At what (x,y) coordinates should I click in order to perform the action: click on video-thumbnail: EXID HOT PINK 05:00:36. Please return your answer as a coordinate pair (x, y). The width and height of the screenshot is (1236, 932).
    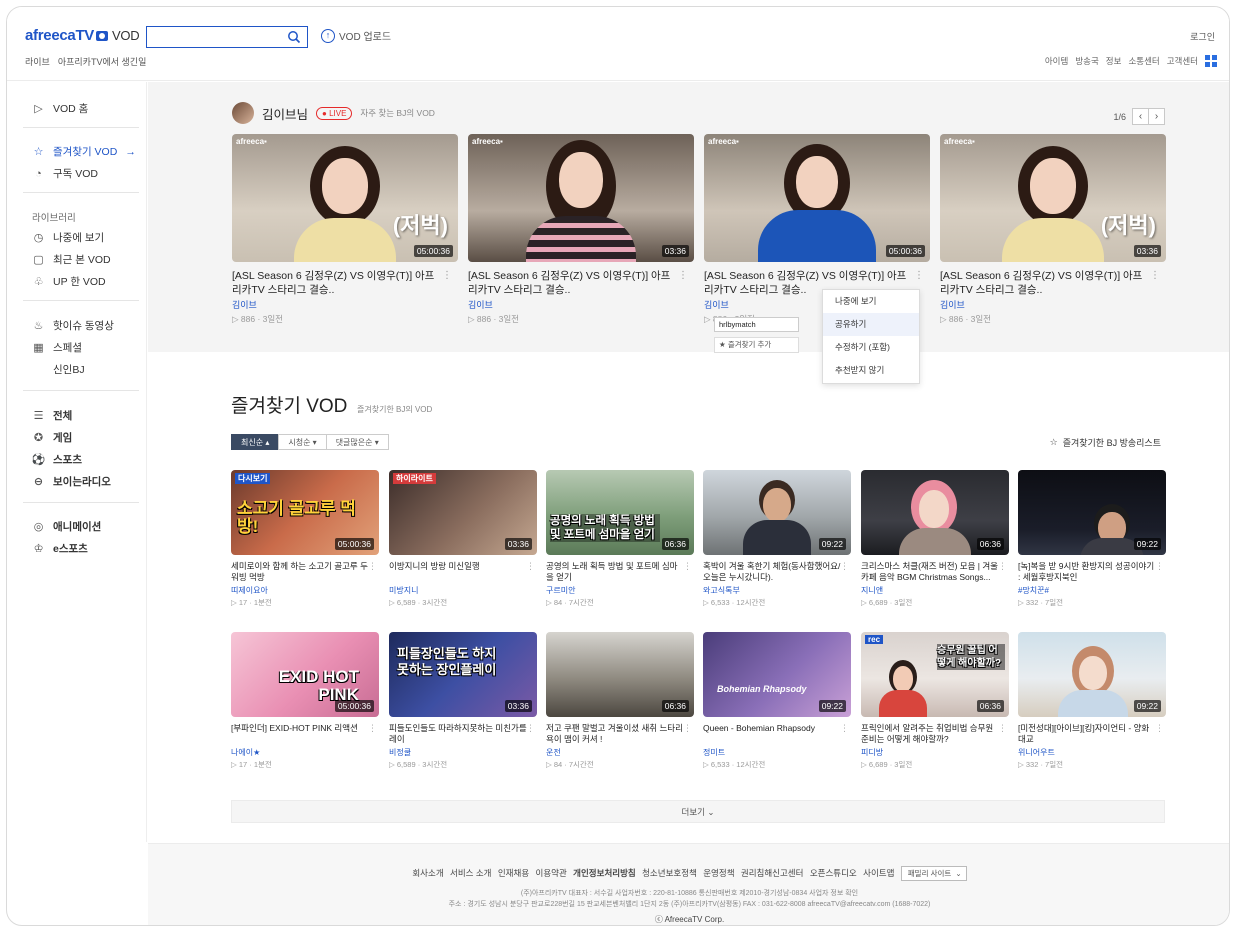
    Looking at the image, I should click on (305, 674).